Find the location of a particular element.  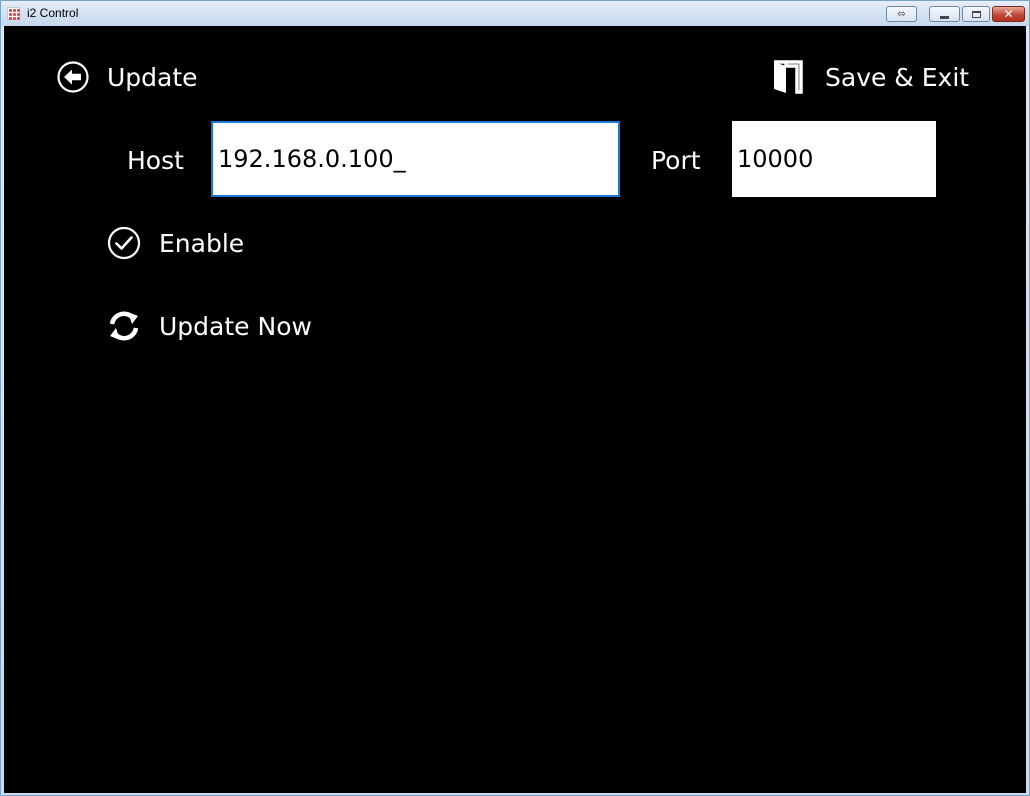

snap-button: ⬄ is located at coordinates (901, 14).